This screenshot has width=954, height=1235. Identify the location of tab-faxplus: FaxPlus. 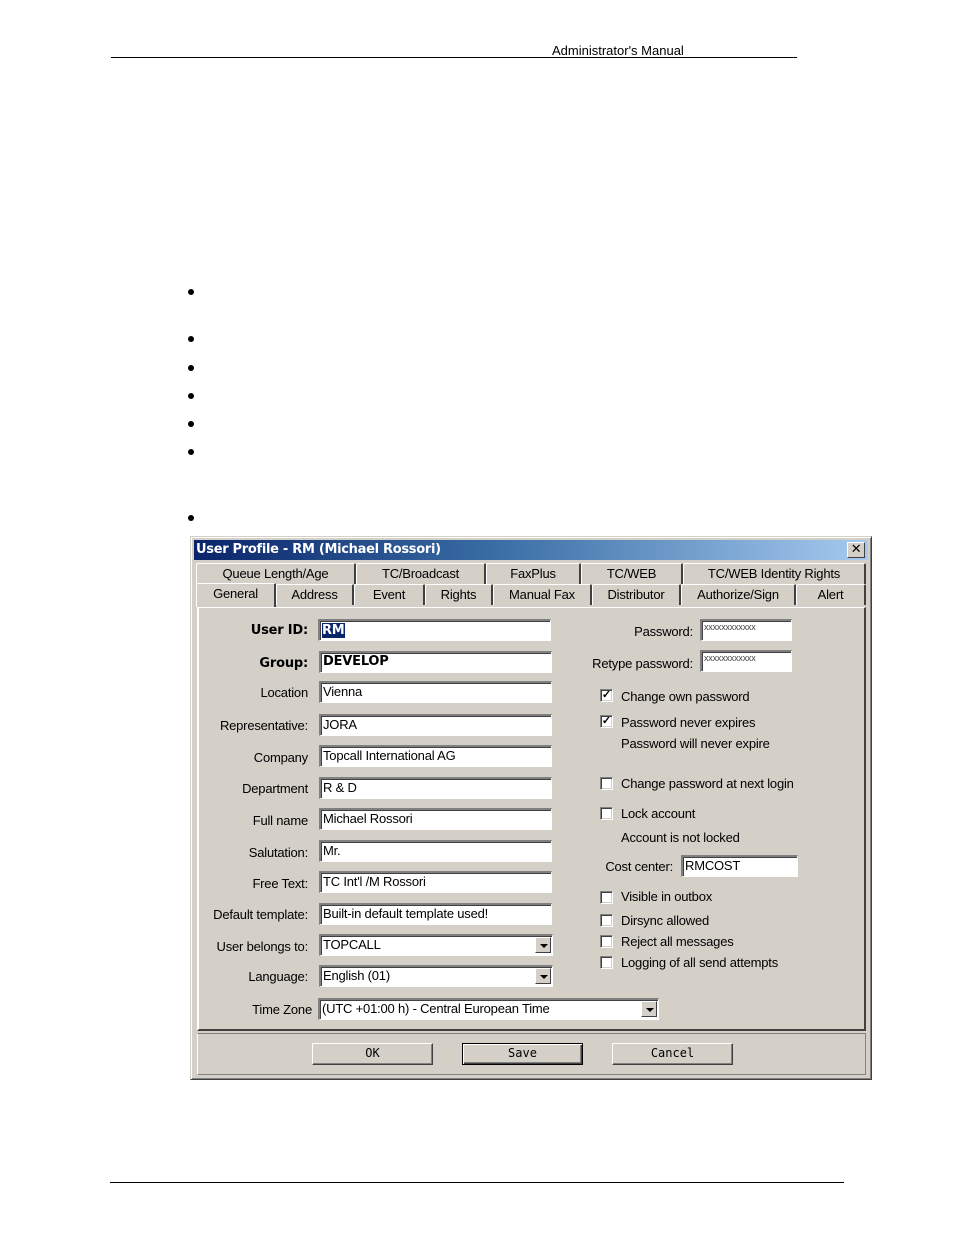
(533, 573).